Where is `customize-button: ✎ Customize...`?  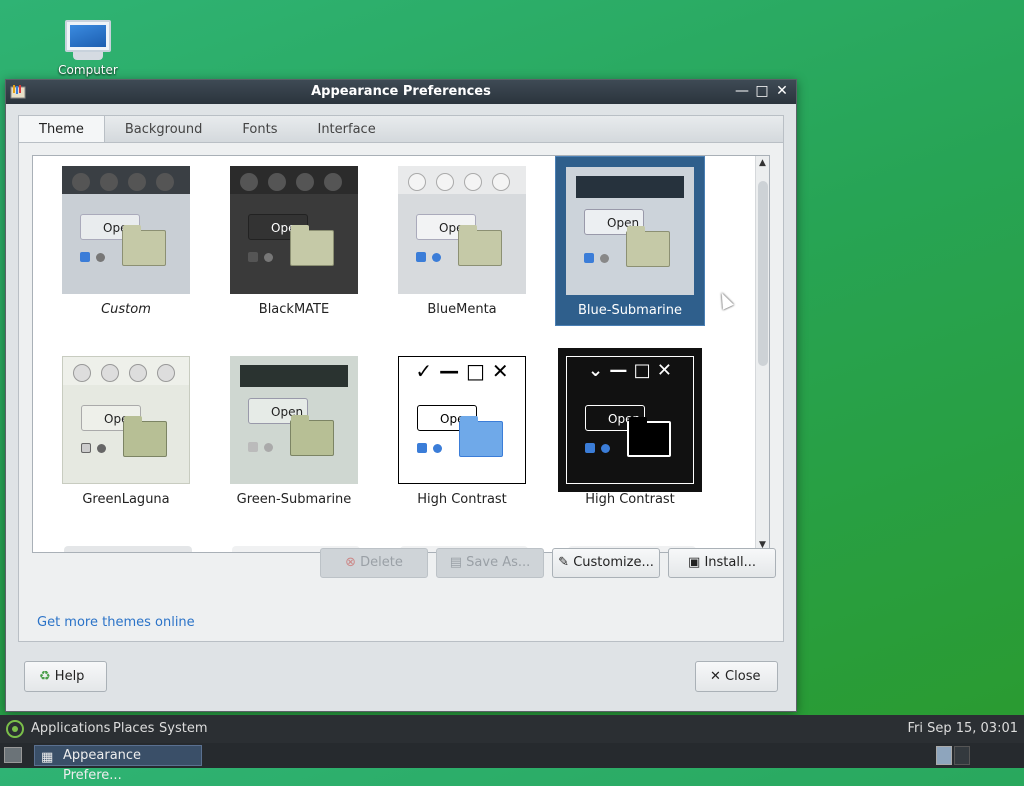 customize-button: ✎ Customize... is located at coordinates (606, 563).